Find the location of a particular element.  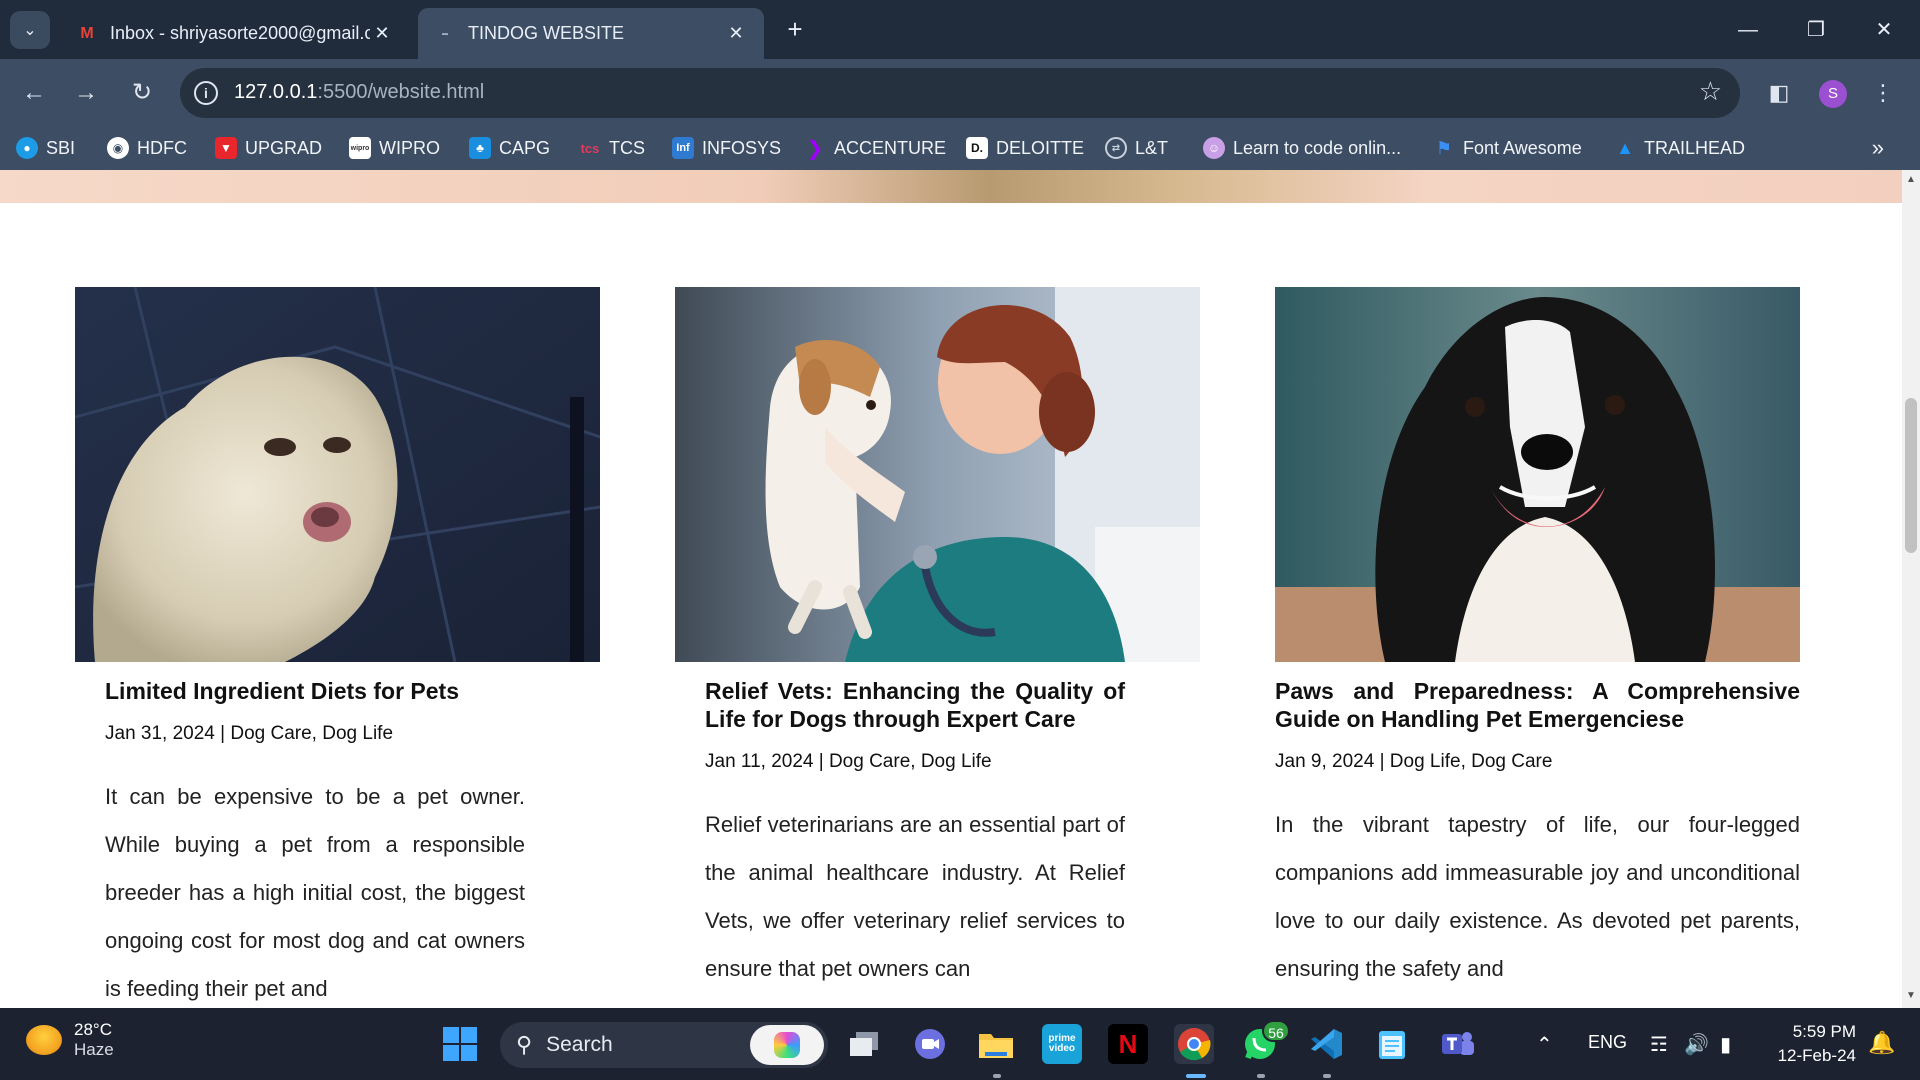

back-button: ← is located at coordinates (34, 93).